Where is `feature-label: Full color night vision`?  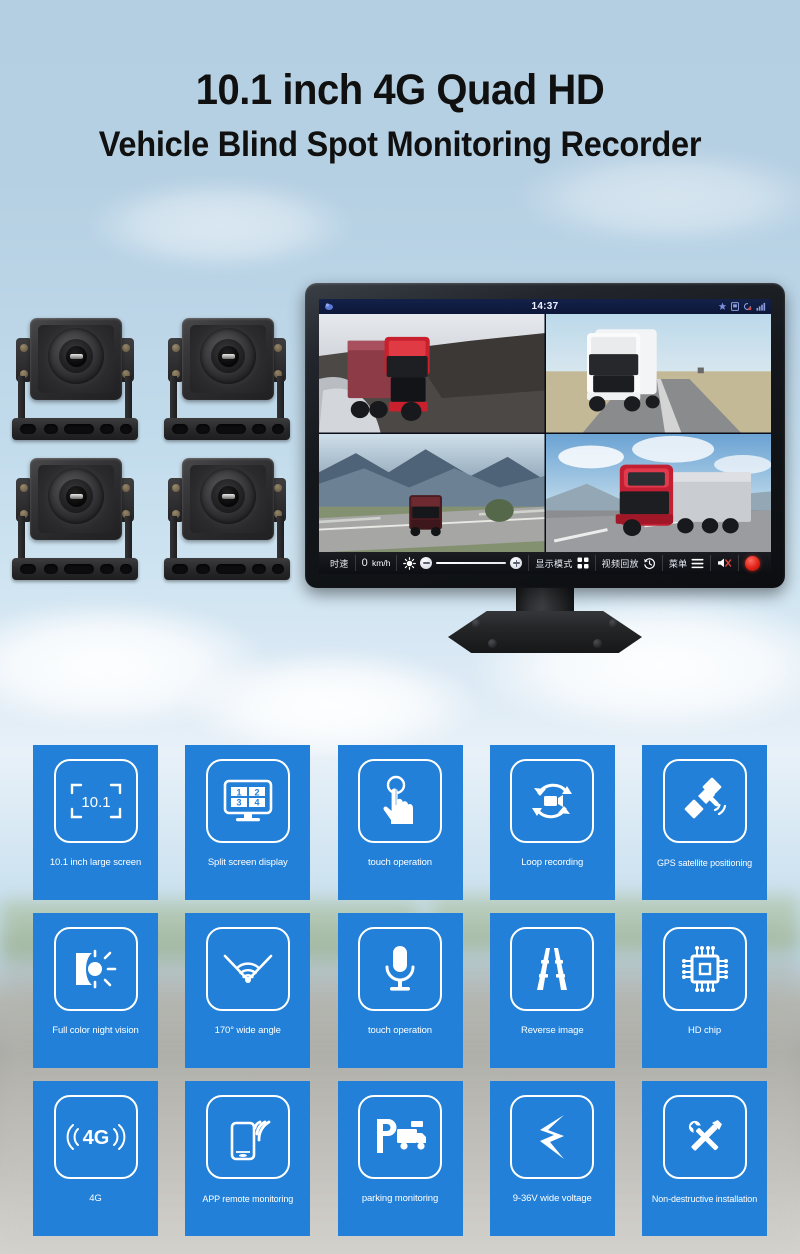
feature-label: Full color night vision is located at coordinates (95, 1030).